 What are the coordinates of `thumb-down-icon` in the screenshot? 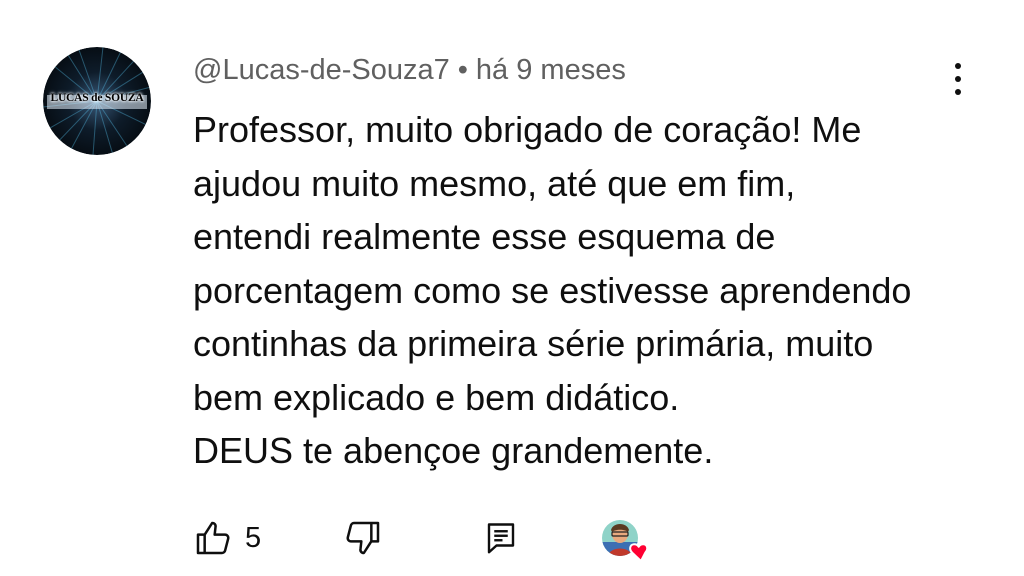 It's located at (363, 538).